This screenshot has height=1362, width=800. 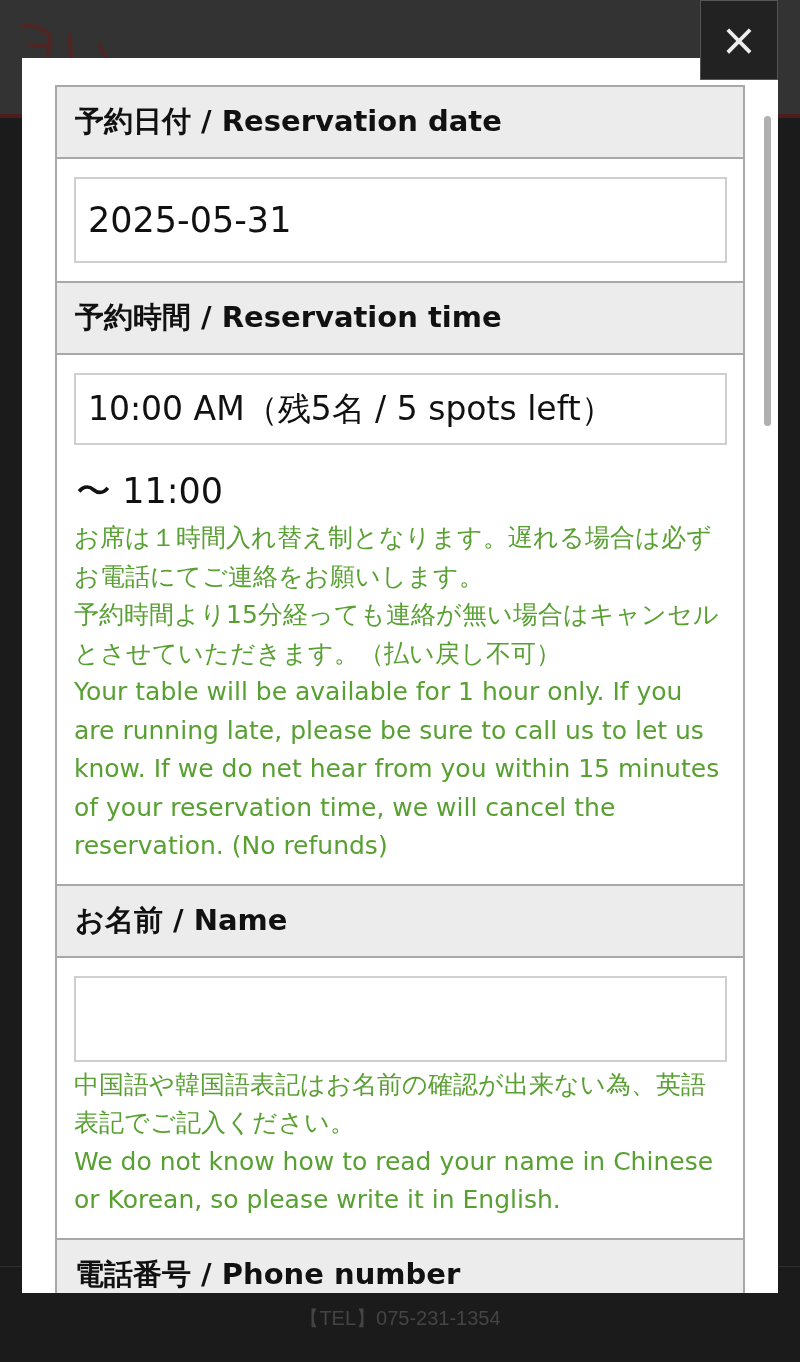 I want to click on section-header: お名前 / Name, so click(x=400, y=921).